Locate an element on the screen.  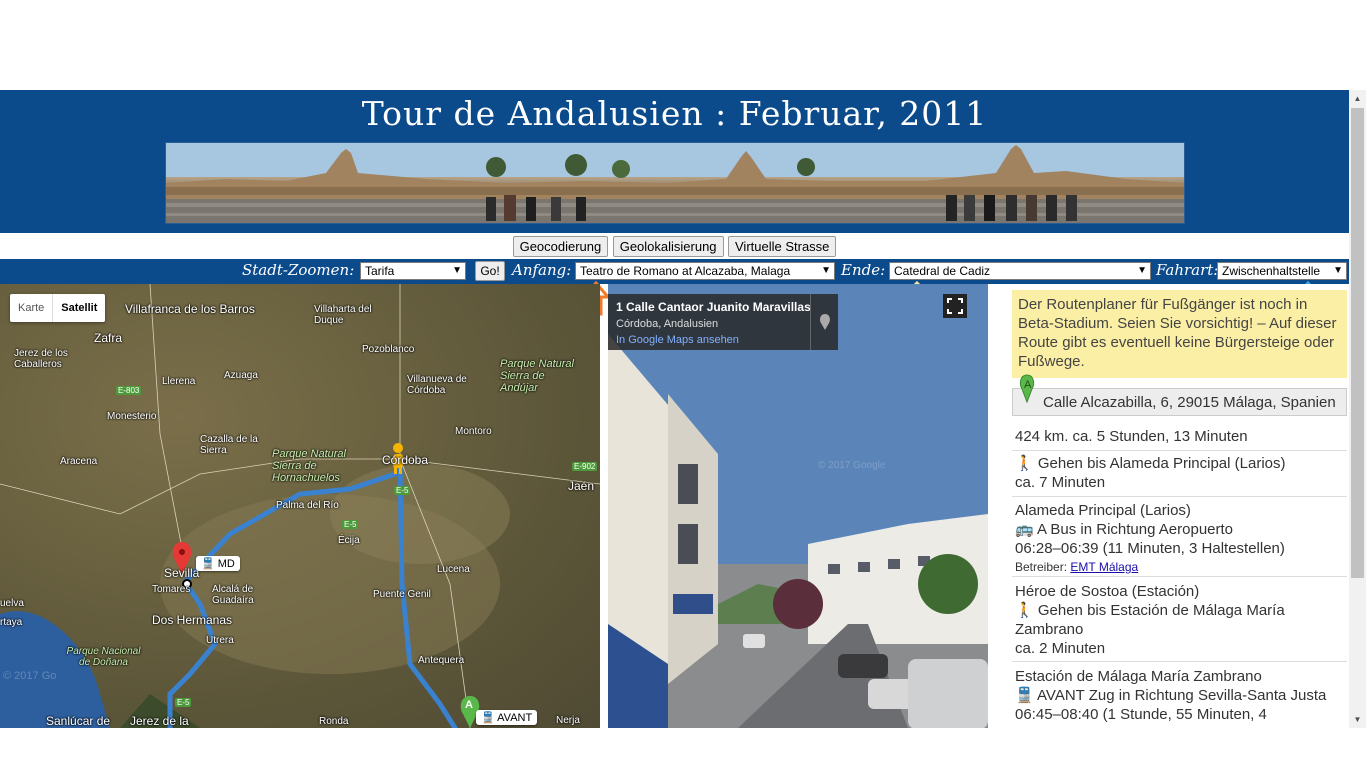
start-label: Anfang: is located at coordinates (542, 270).